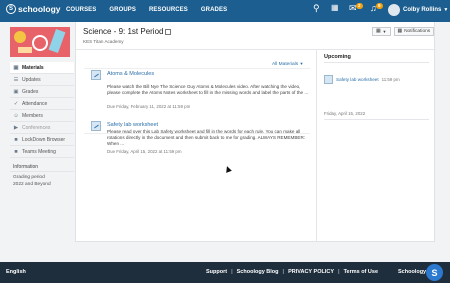 The width and height of the screenshot is (450, 283). What do you see at coordinates (378, 31) in the screenshot?
I see `settings-icon: ▦` at bounding box center [378, 31].